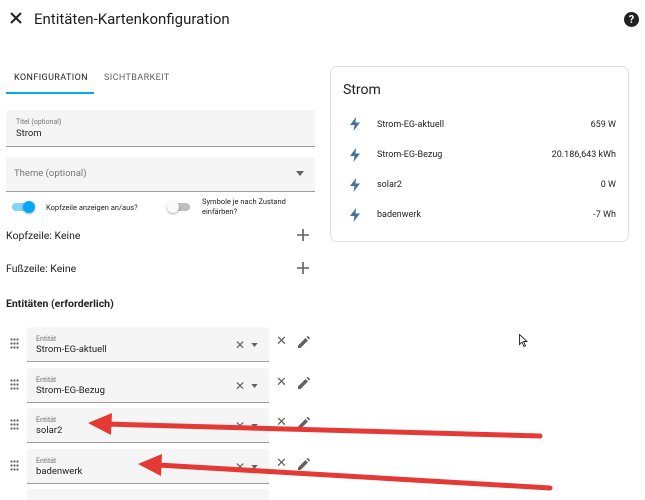 This screenshot has height=500, width=645. I want to click on annotation-arrow-badenwerk, so click(345, 472).